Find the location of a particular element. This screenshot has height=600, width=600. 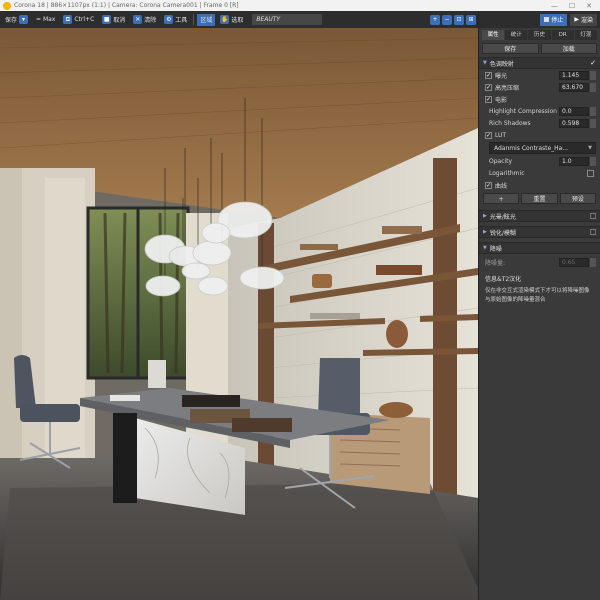

tonemapping-label: 色调映射 is located at coordinates (501, 64).